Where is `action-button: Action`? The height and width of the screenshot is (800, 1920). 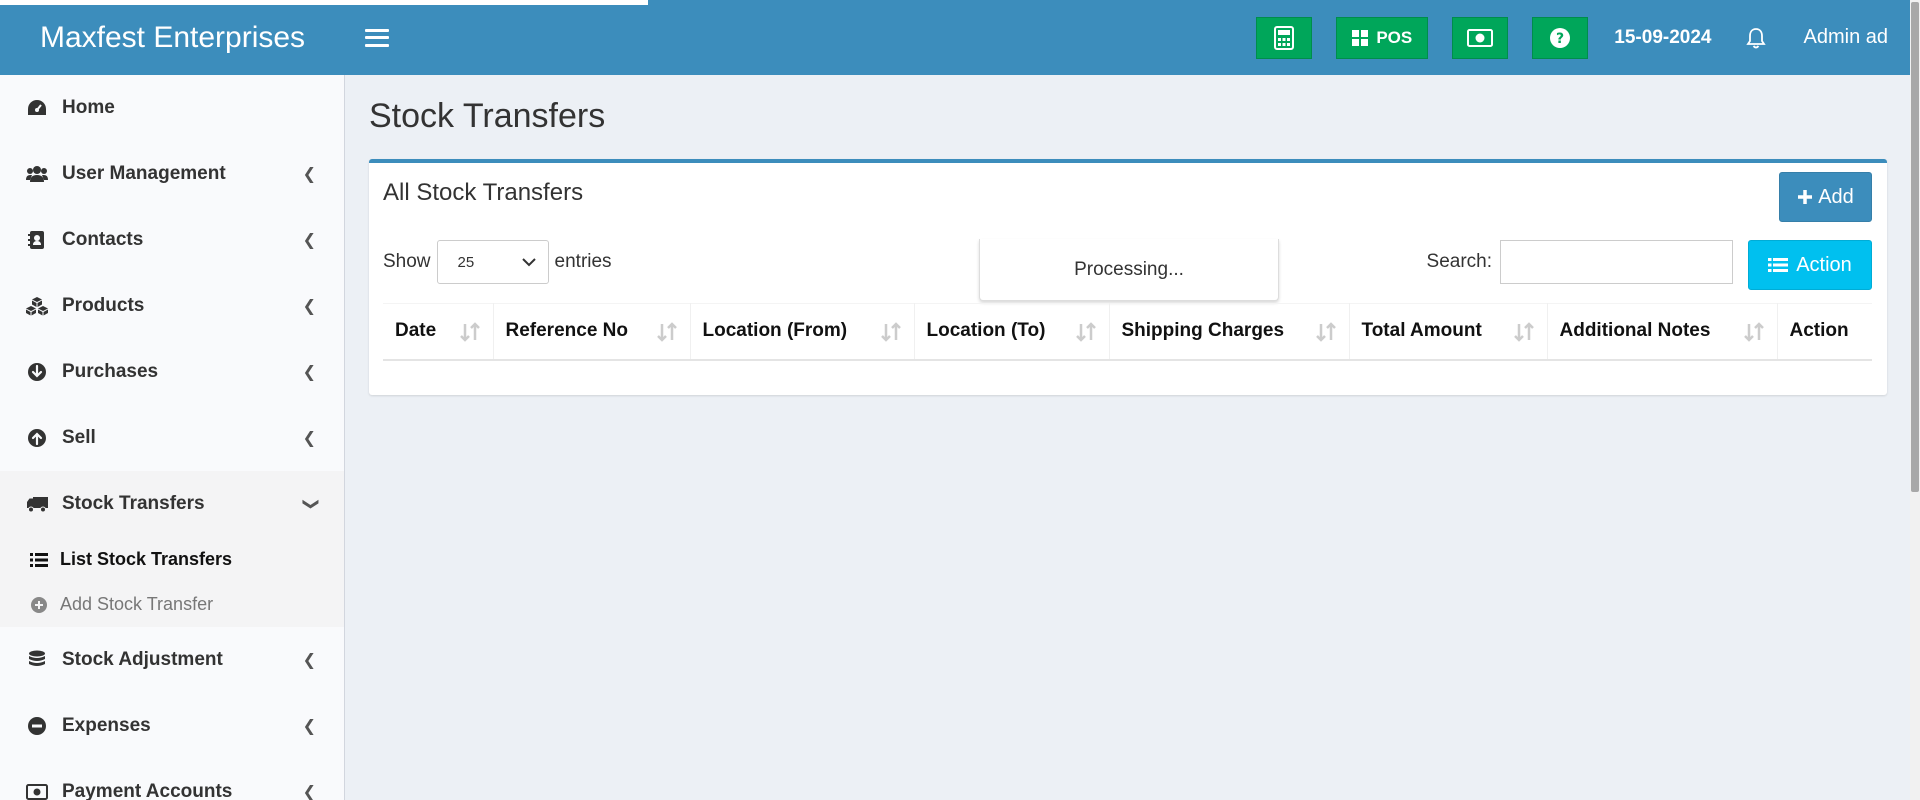
action-button: Action is located at coordinates (1810, 265).